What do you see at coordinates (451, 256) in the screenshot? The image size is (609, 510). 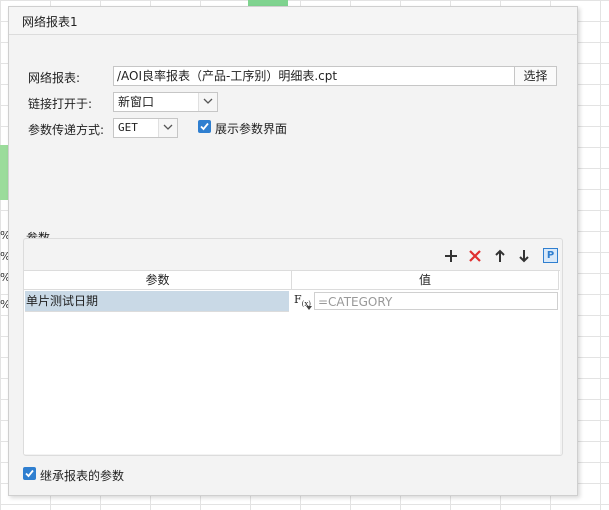 I see `add-icon` at bounding box center [451, 256].